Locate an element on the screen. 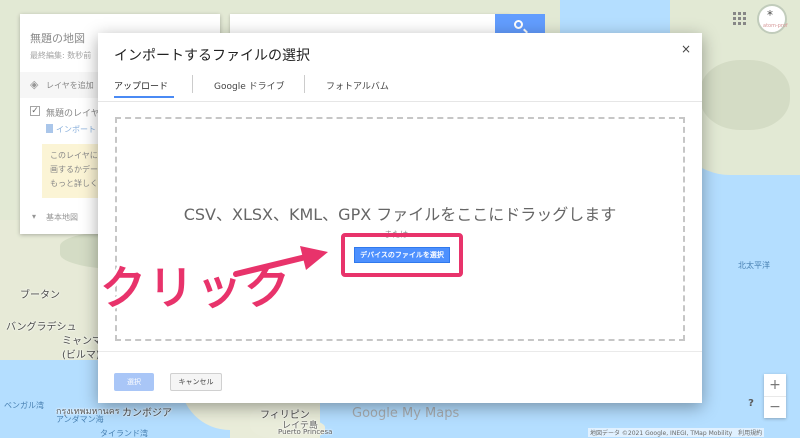 The width and height of the screenshot is (800, 438). arrow-shaft is located at coordinates (273, 265).